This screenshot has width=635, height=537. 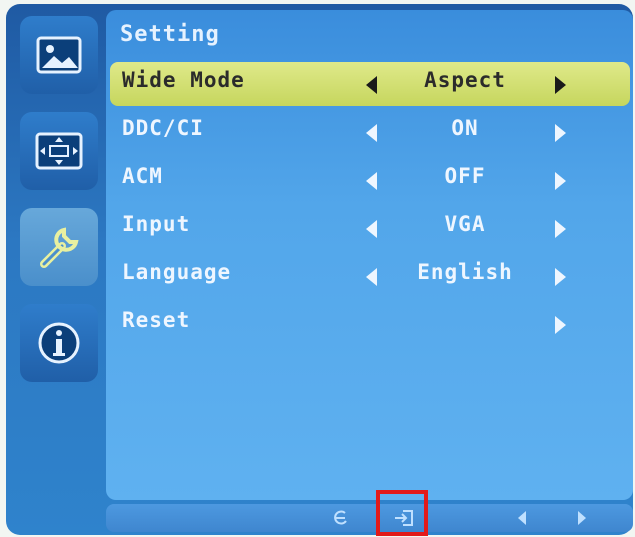 I want to click on row-label: Language, so click(x=177, y=272).